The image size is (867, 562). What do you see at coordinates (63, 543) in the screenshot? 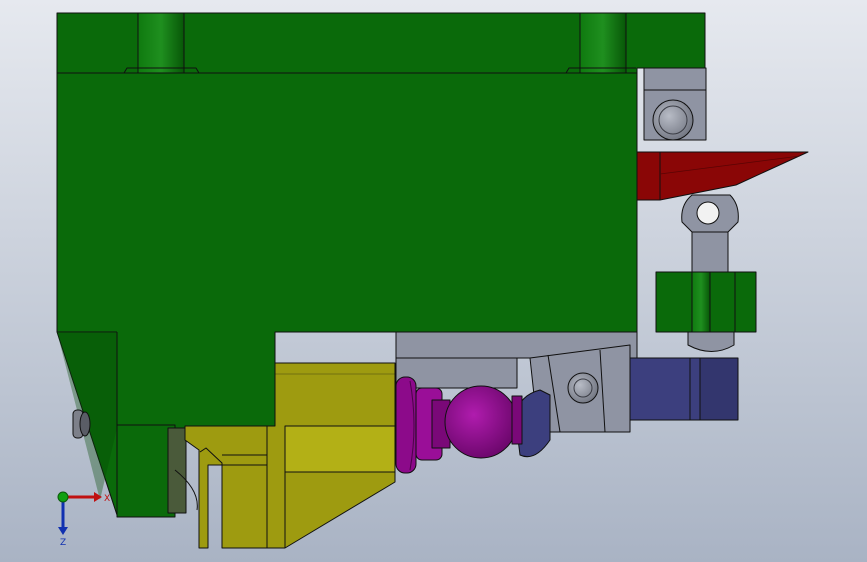
I see `z-axis-label: Z` at bounding box center [63, 543].